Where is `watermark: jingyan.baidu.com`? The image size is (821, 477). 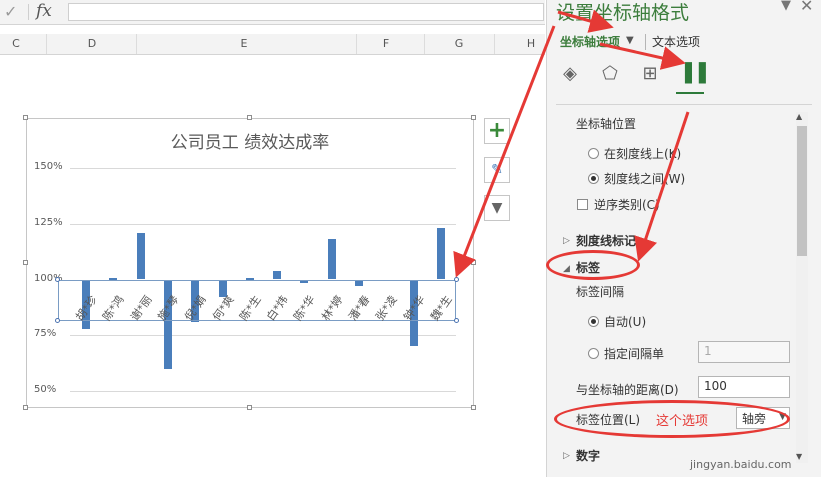
watermark: jingyan.baidu.com is located at coordinates (741, 464).